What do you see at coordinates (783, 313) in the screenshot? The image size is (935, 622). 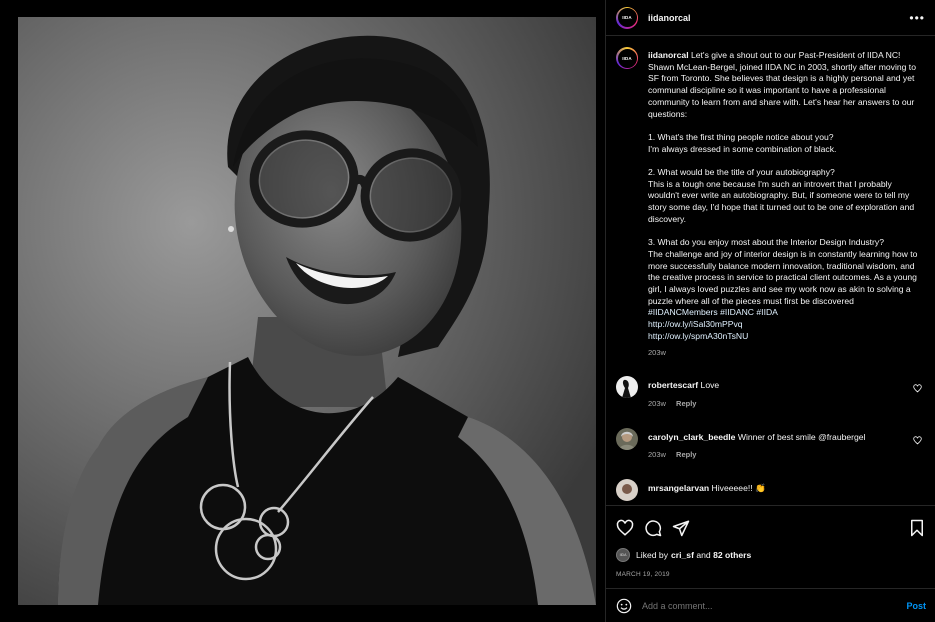 I see `caption-hashtags: #IIDANCMembers #IIDANC #IIDA` at bounding box center [783, 313].